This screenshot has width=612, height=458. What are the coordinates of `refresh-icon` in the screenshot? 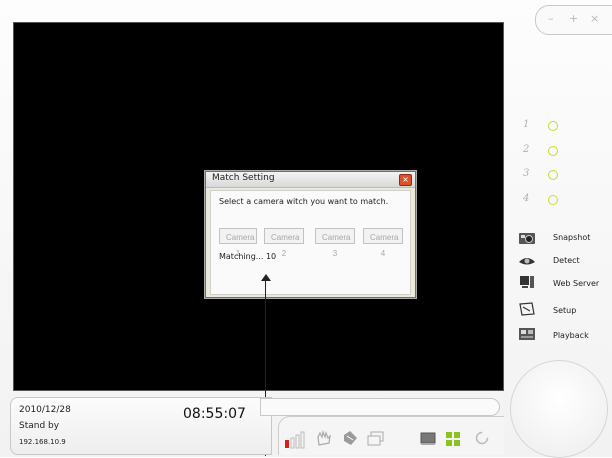 It's located at (482, 438).